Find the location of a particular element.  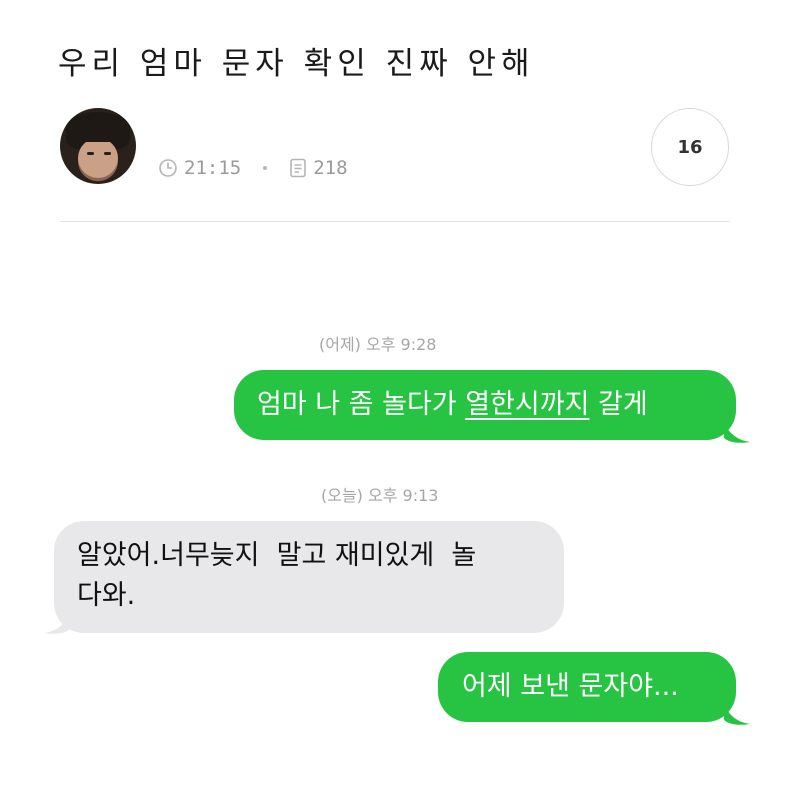

comment-count: 16 is located at coordinates (690, 147).